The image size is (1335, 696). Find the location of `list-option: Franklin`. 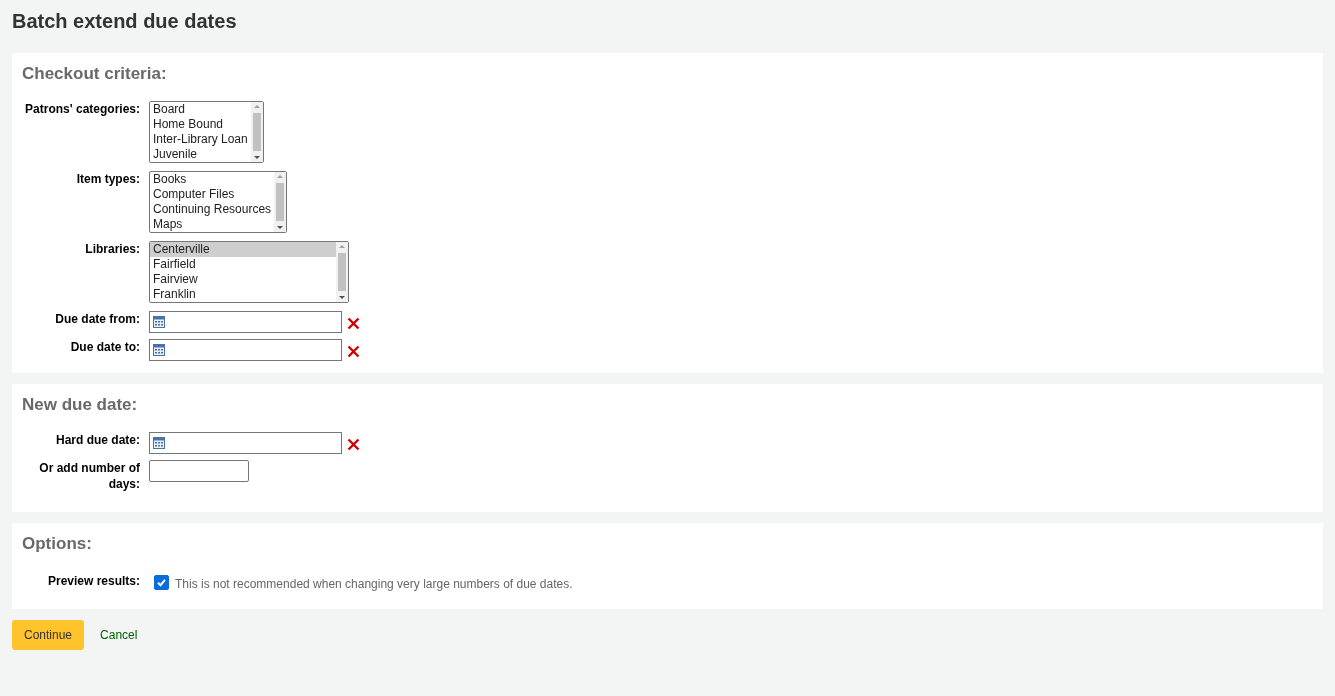

list-option: Franklin is located at coordinates (243, 294).